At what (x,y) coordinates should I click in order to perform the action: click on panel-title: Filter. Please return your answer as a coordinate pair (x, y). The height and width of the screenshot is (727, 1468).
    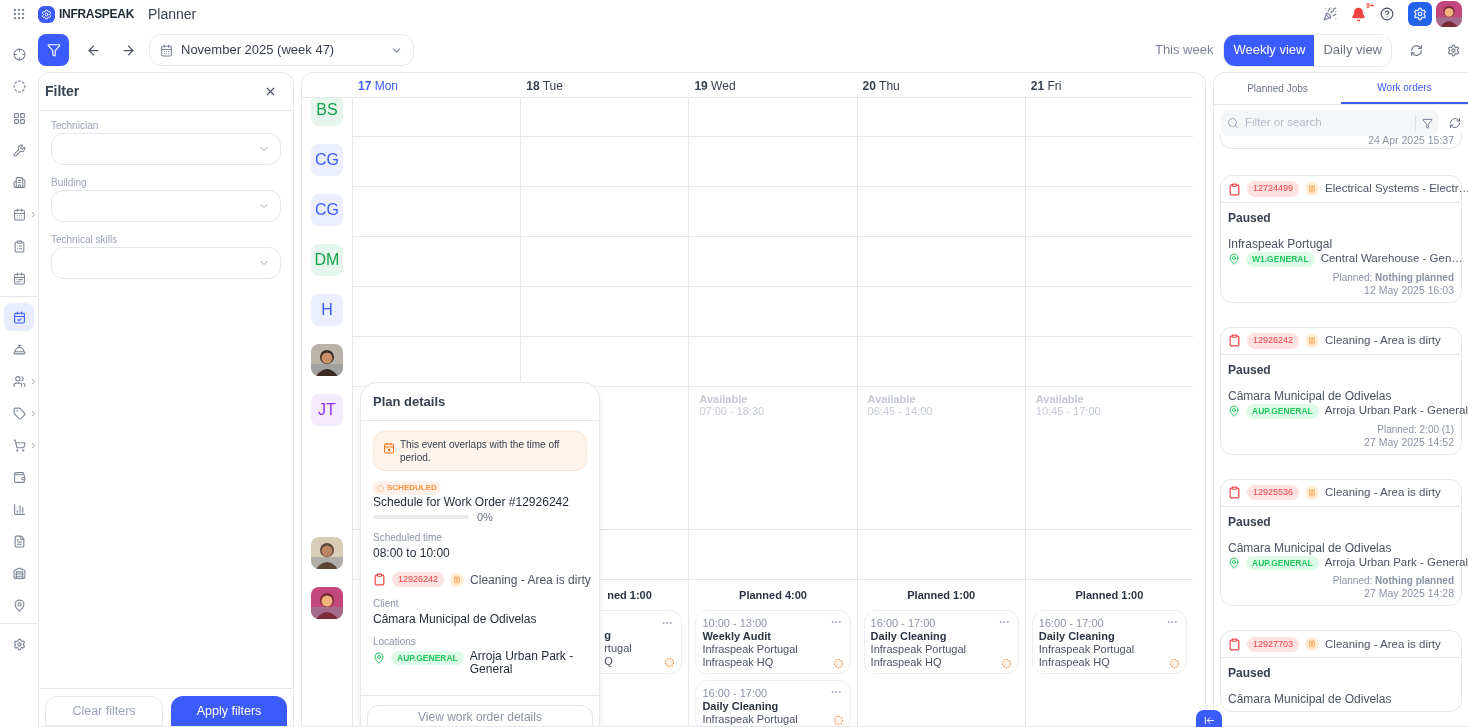
    Looking at the image, I should click on (62, 91).